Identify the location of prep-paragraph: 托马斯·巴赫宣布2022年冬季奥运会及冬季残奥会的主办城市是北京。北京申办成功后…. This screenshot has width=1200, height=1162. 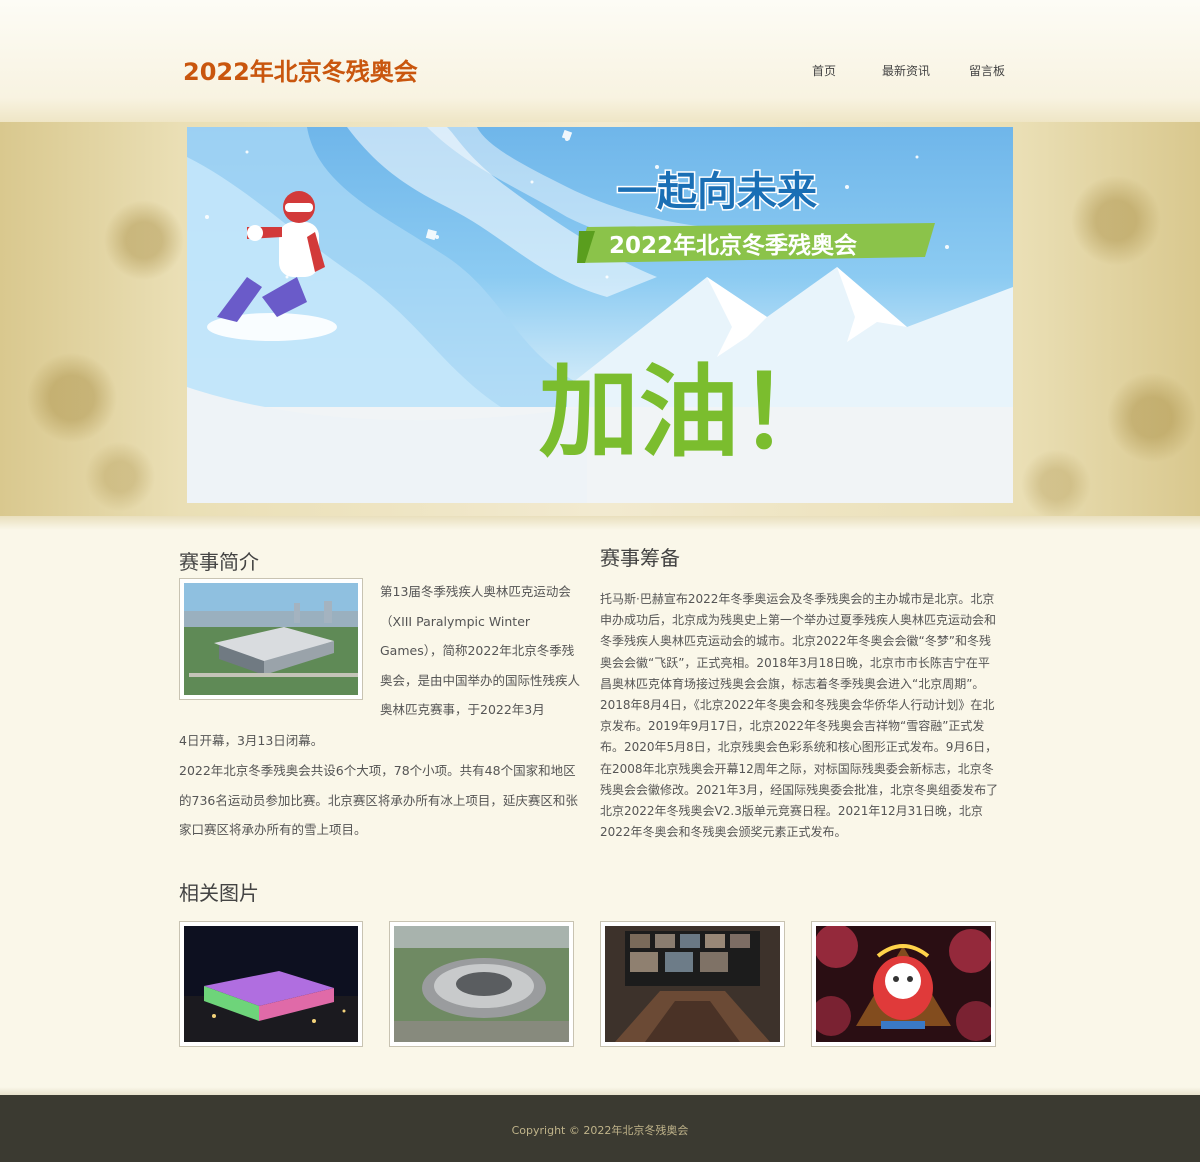
(799, 716).